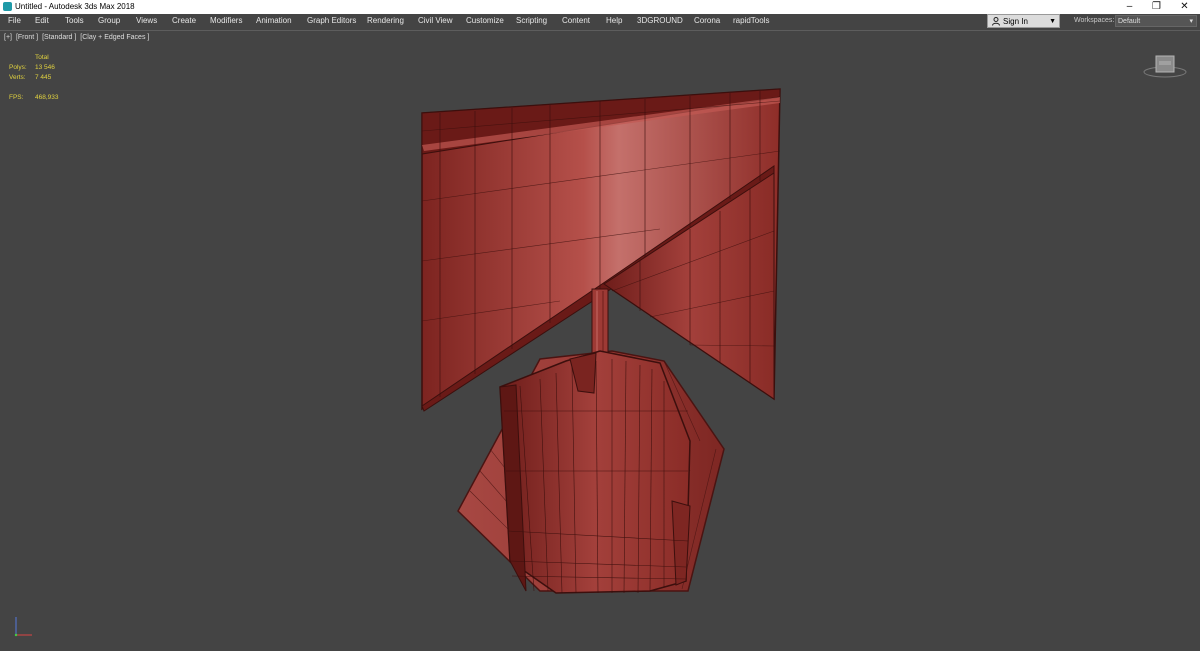 Image resolution: width=1200 pixels, height=651 pixels. What do you see at coordinates (184, 21) in the screenshot?
I see `menu-create: Create` at bounding box center [184, 21].